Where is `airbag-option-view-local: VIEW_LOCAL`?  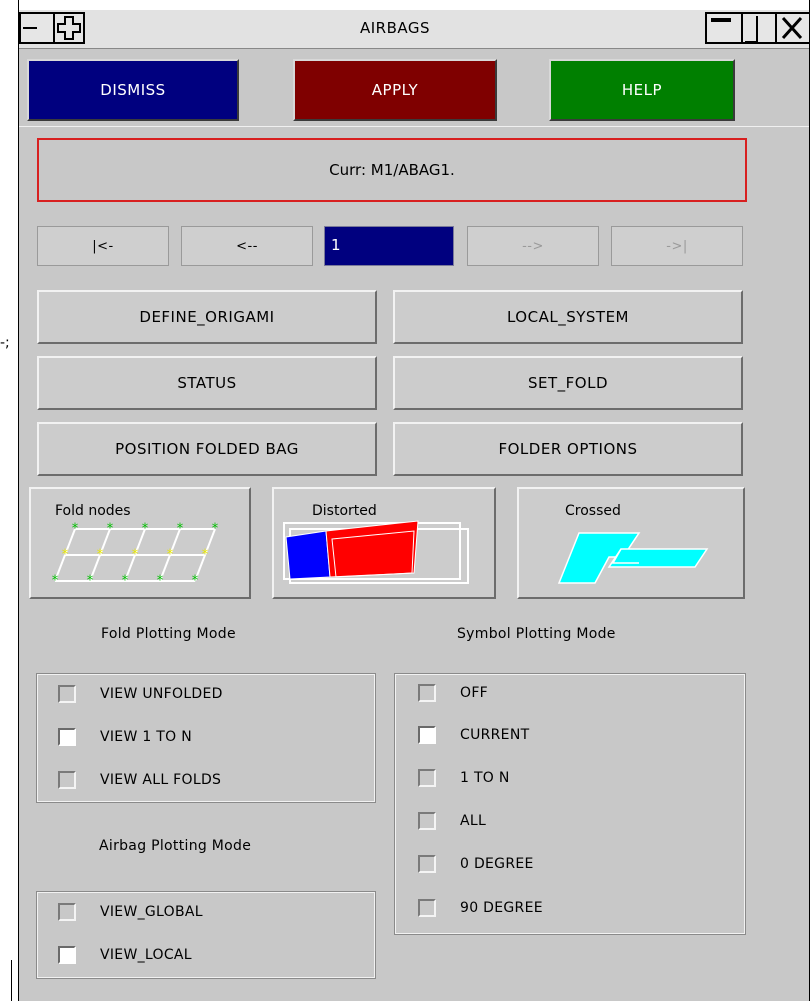 airbag-option-view-local: VIEW_LOCAL is located at coordinates (125, 955).